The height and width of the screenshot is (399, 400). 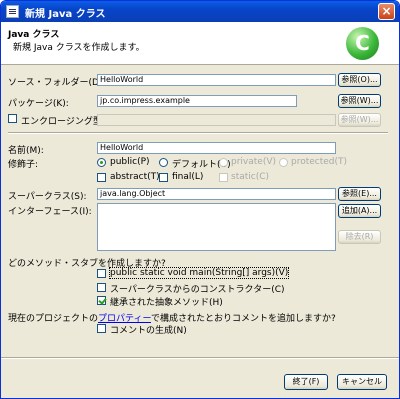 What do you see at coordinates (12, 11) in the screenshot?
I see `window-icon` at bounding box center [12, 11].